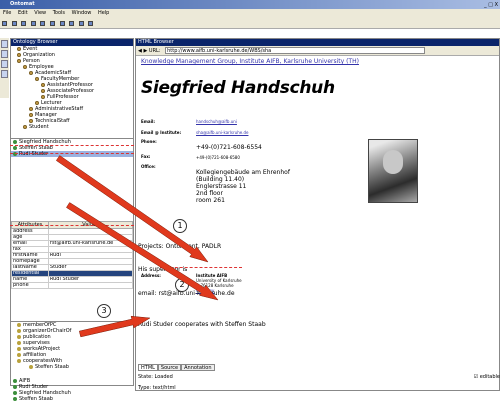  What do you see at coordinates (182, 285) in the screenshot?
I see `callout-2: 2` at bounding box center [182, 285].